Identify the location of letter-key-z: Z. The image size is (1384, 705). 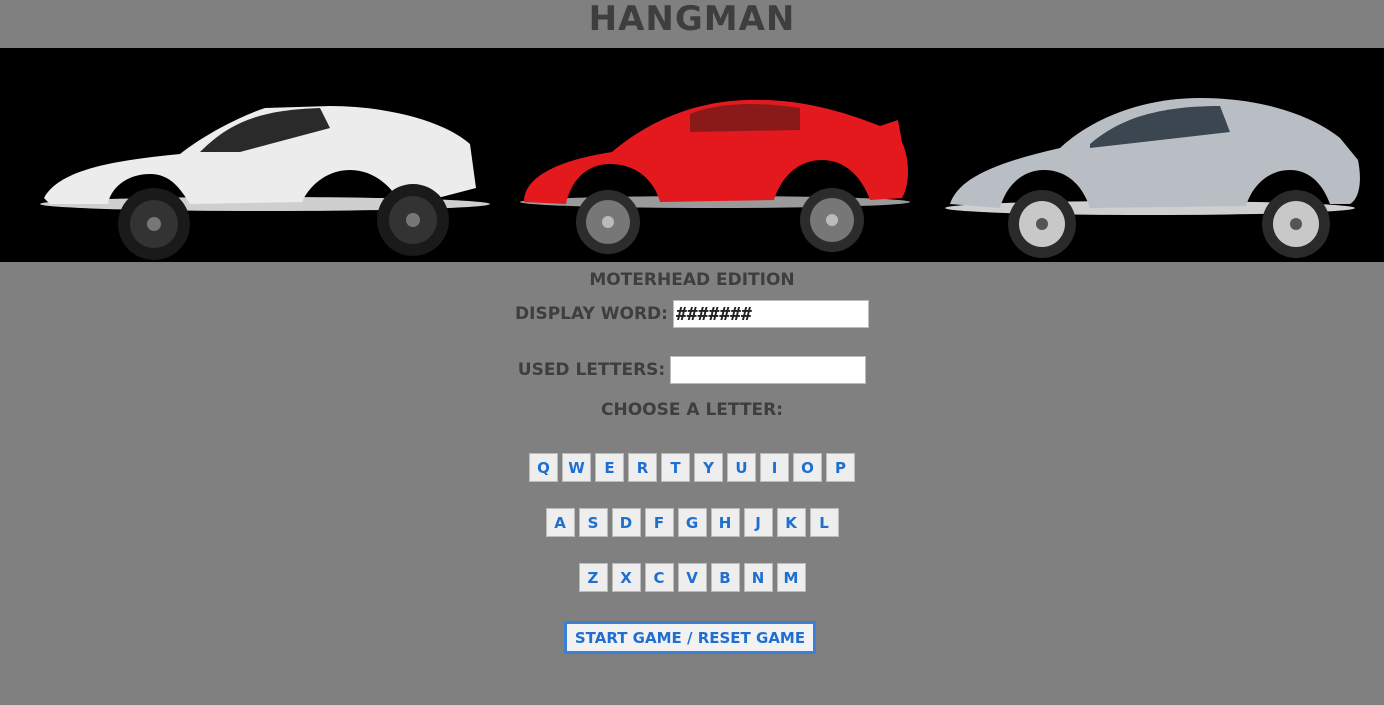
(593, 577).